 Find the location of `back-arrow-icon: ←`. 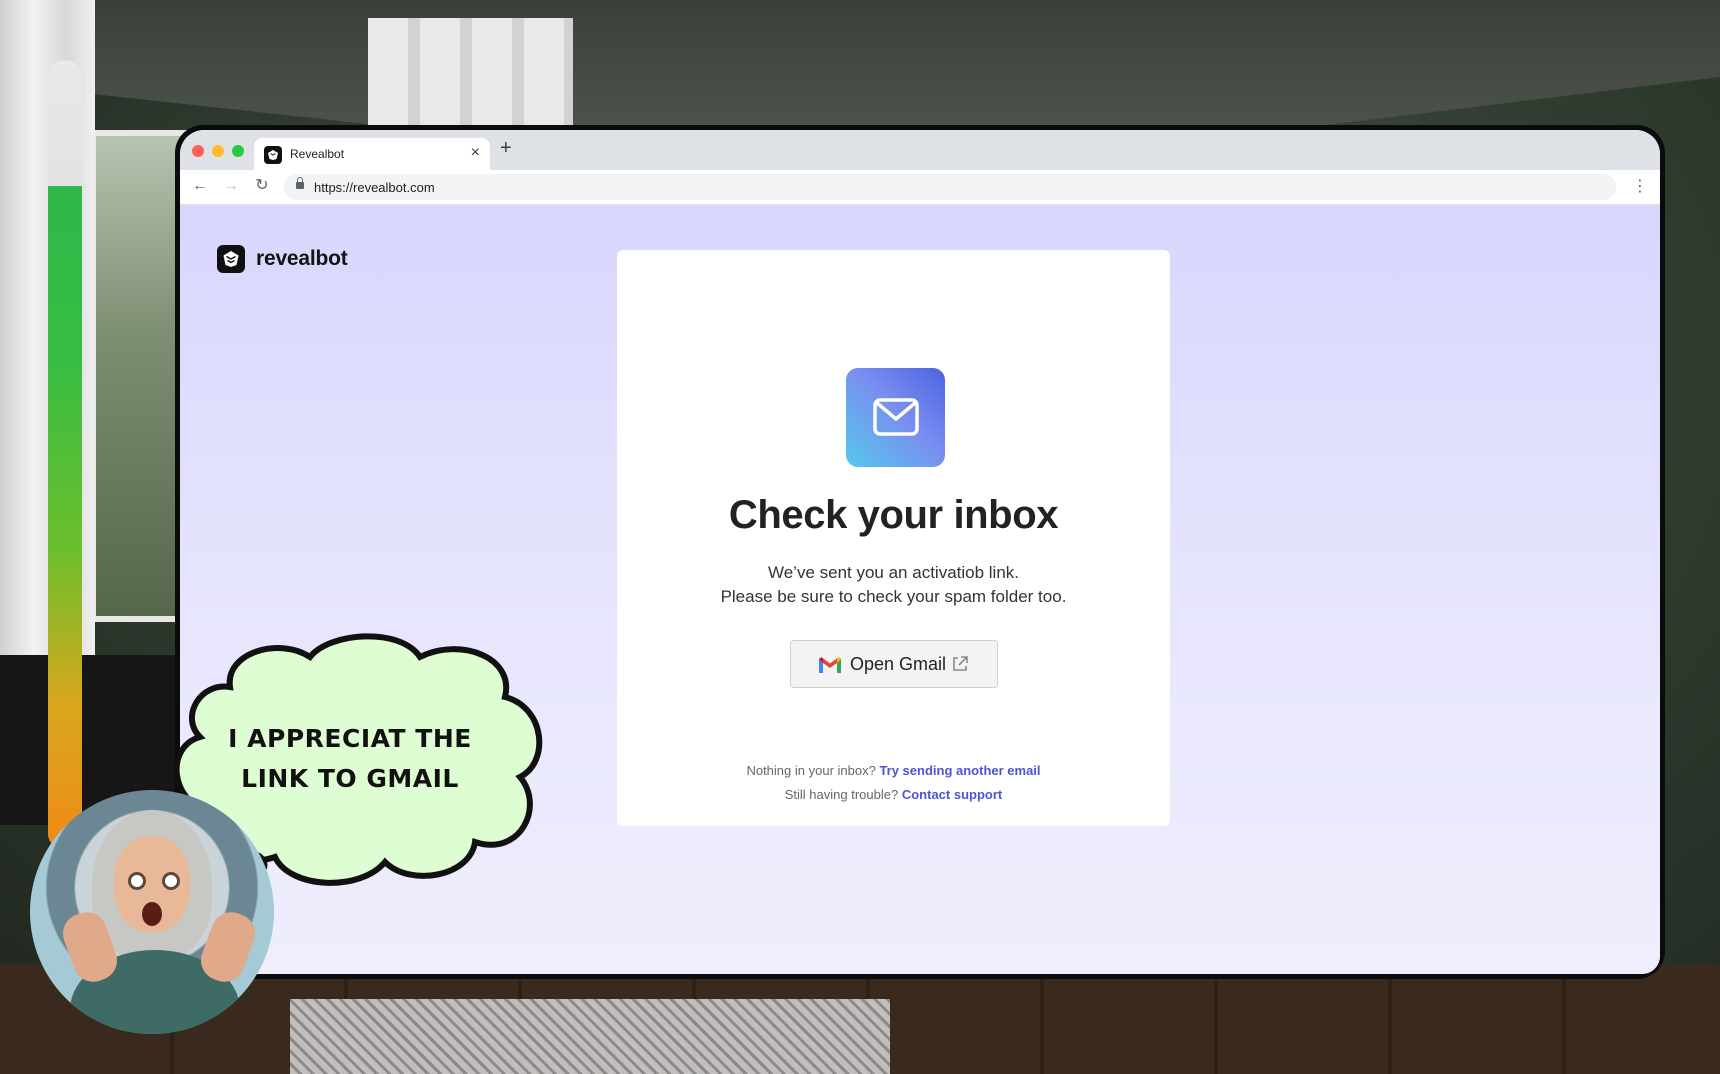

back-arrow-icon: ← is located at coordinates (200, 186).